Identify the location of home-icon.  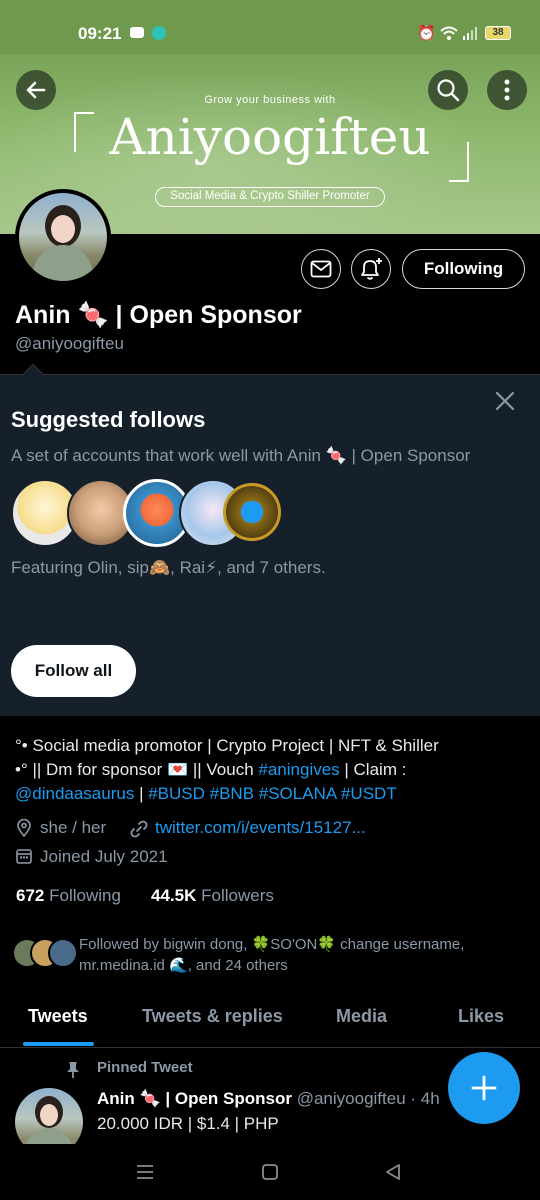
(270, 1172).